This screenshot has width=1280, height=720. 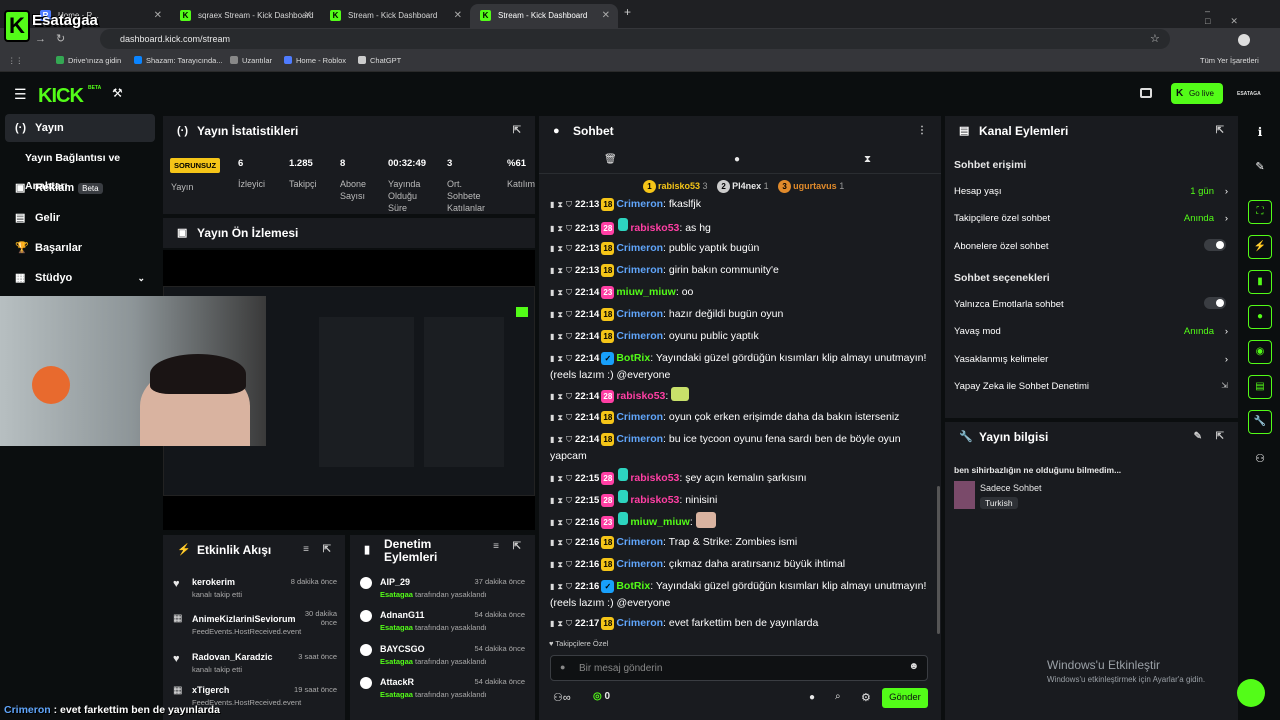 What do you see at coordinates (1215, 245) in the screenshot?
I see `subs-chat-toggle` at bounding box center [1215, 245].